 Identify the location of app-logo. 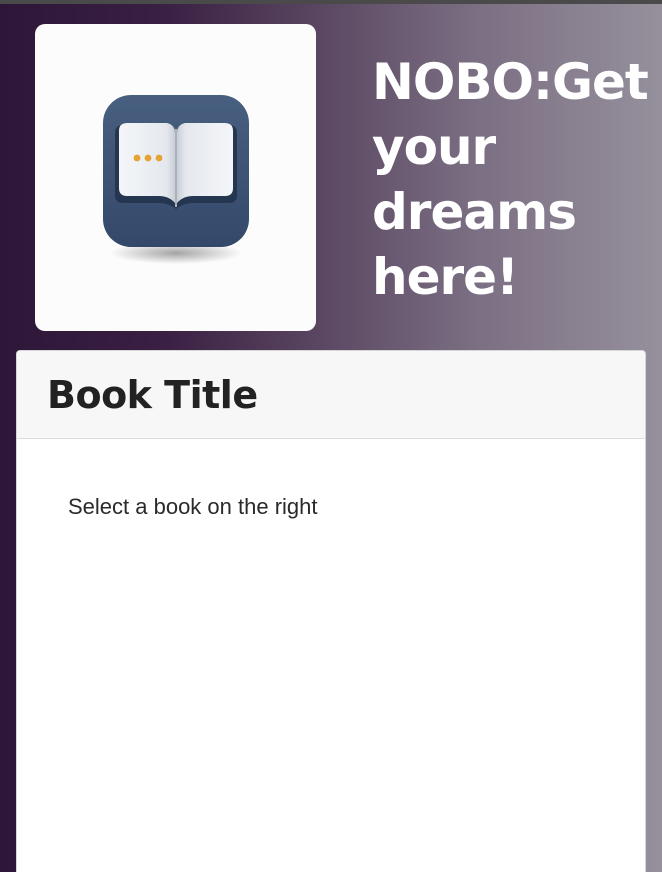
(175, 177).